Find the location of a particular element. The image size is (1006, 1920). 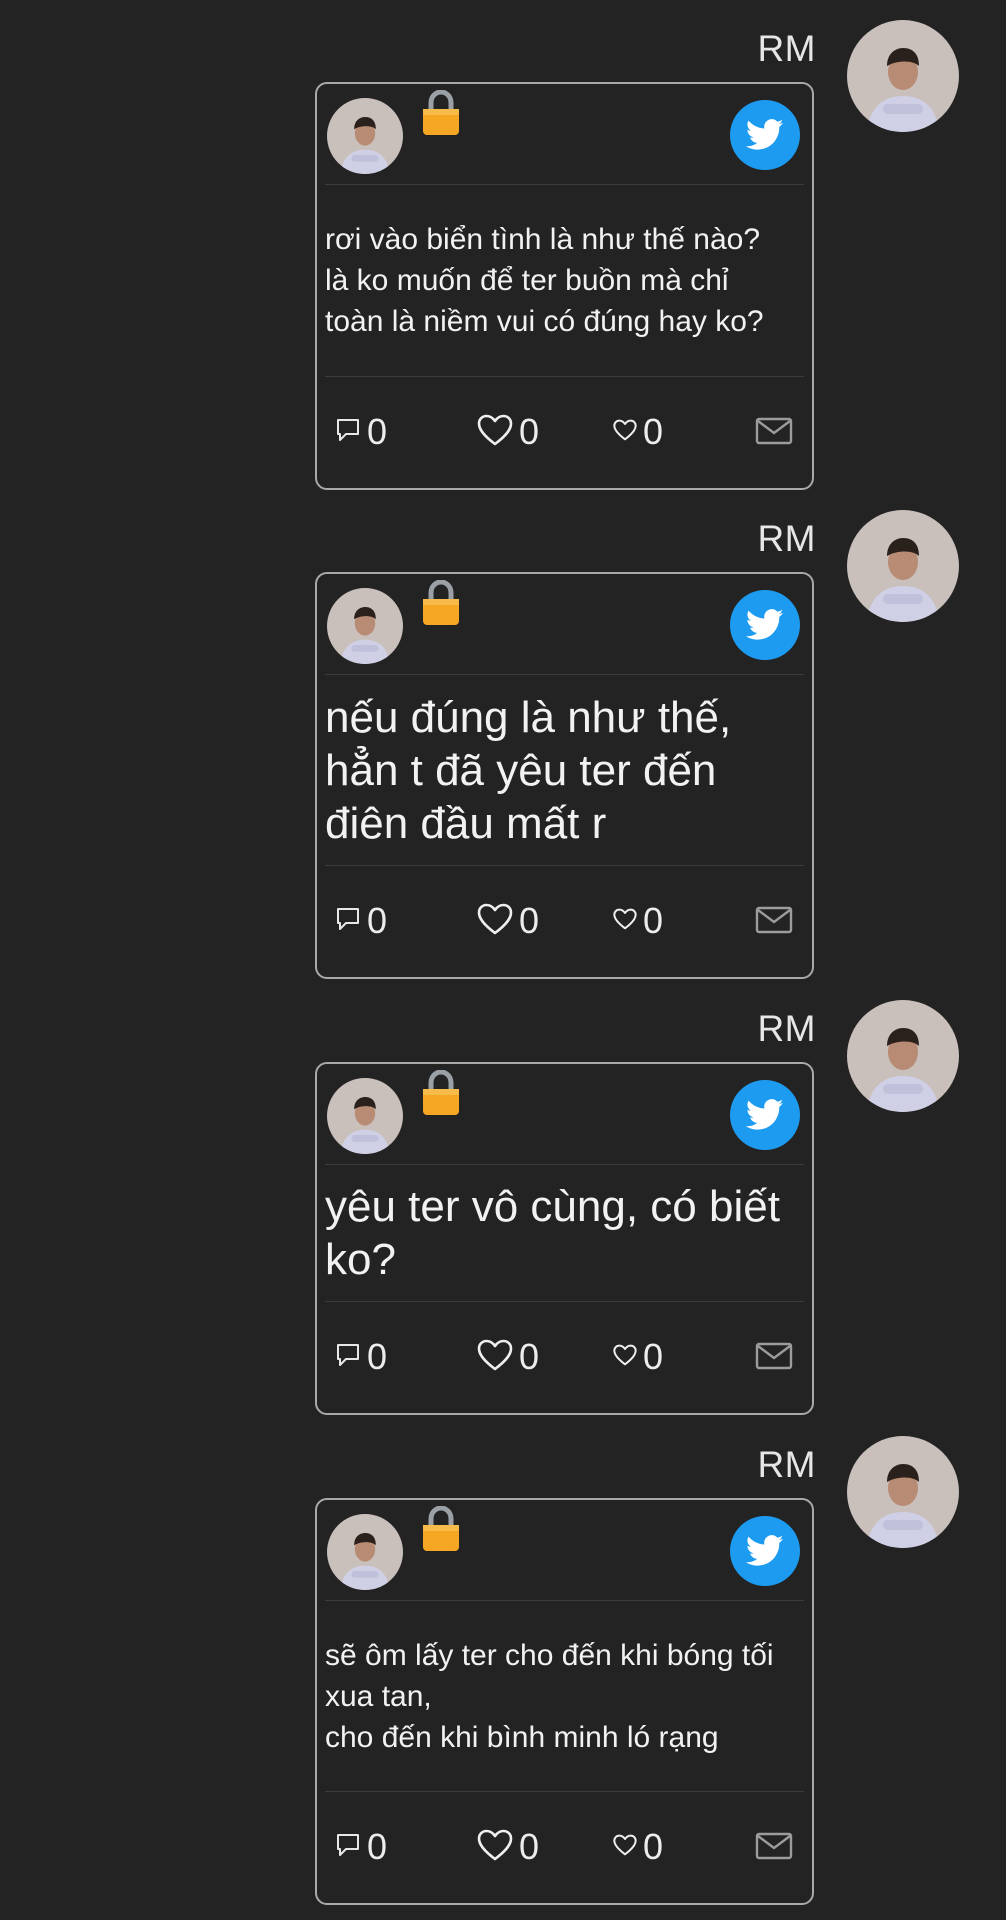

tweet-card: yêu ter vô cùng, có biết ko? 0 0 0 is located at coordinates (564, 1238).